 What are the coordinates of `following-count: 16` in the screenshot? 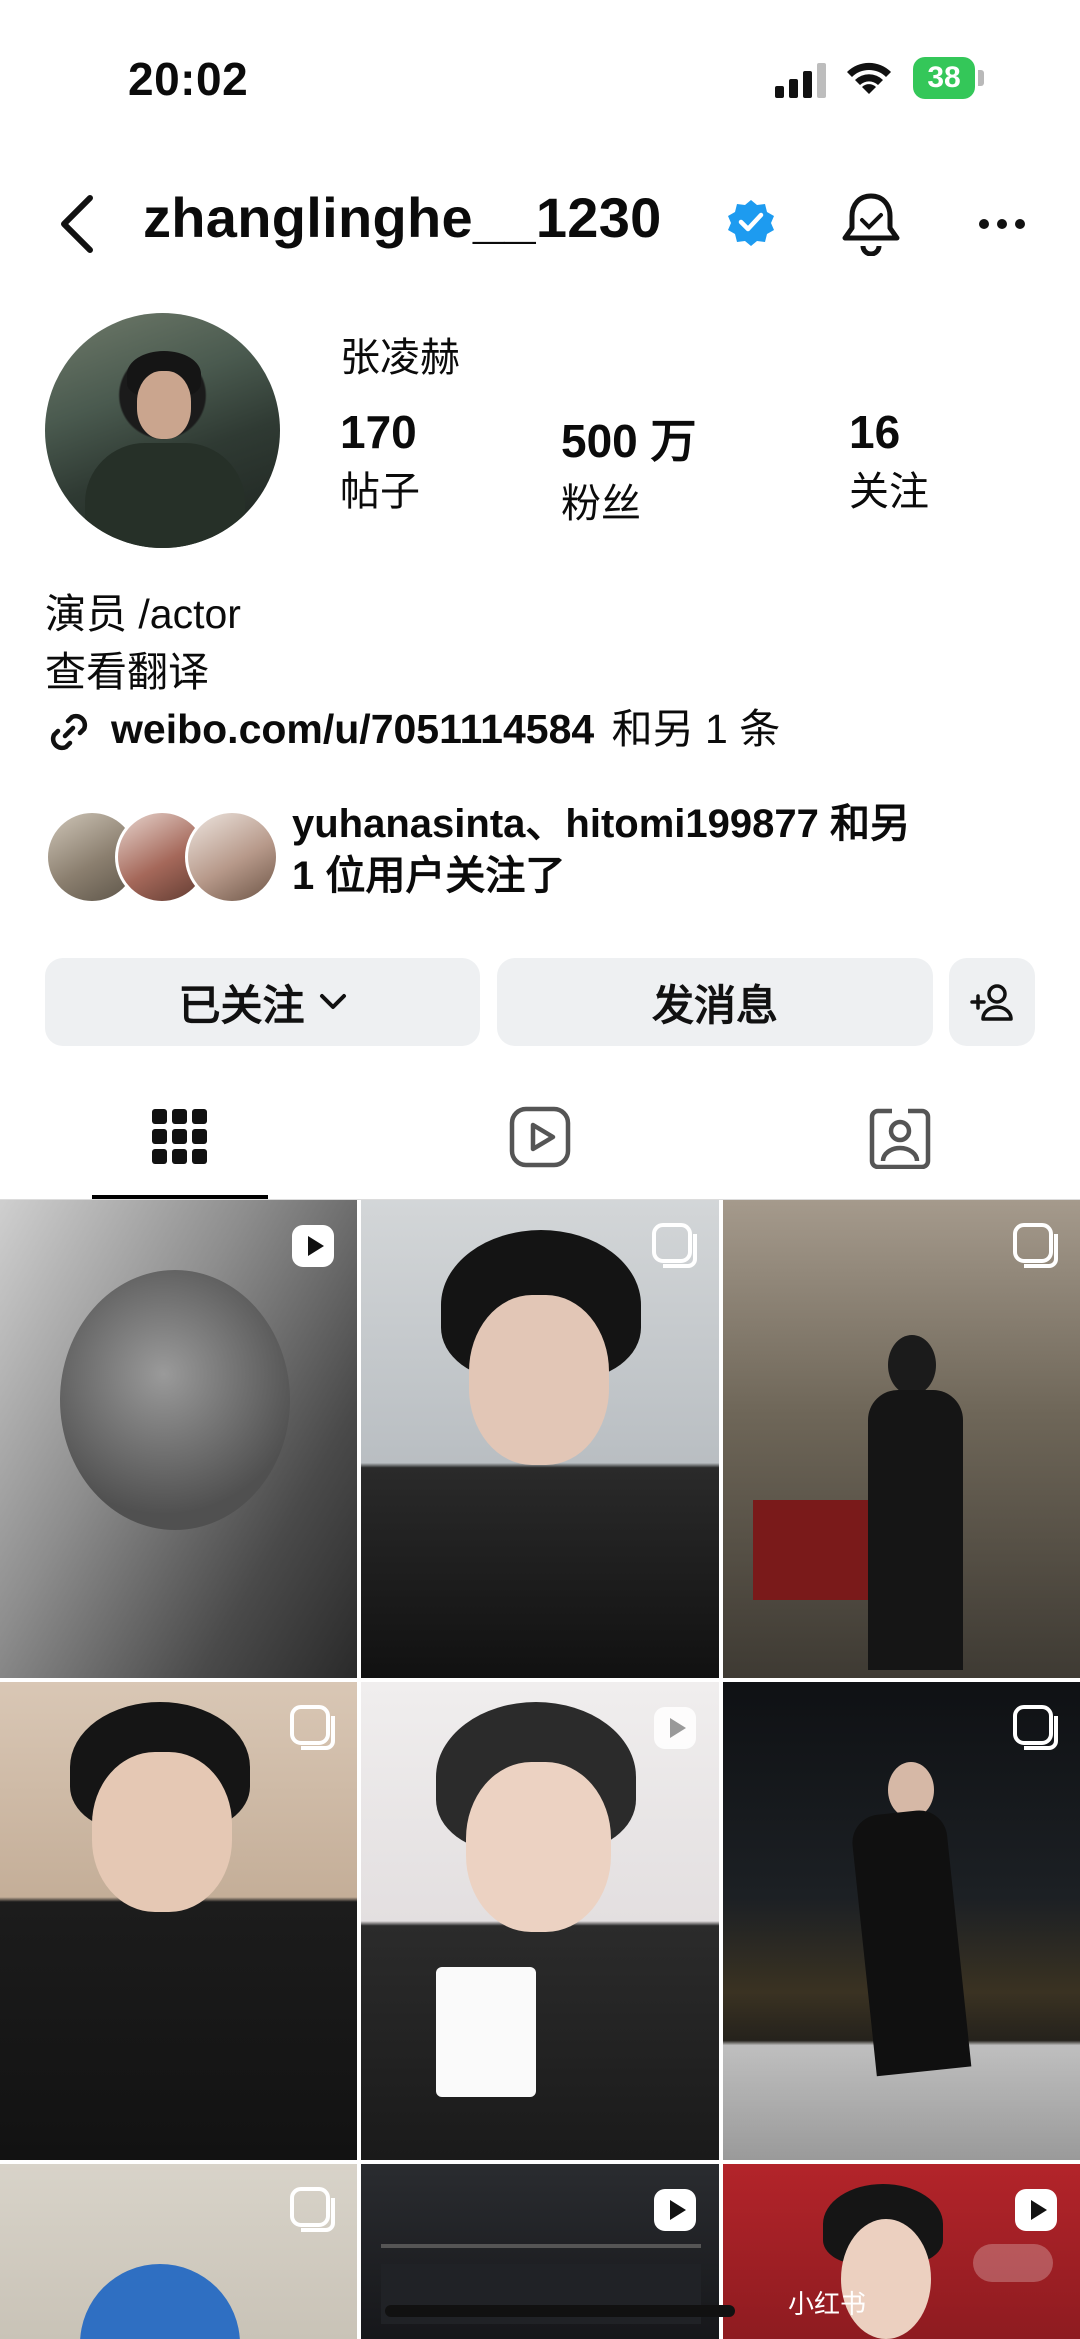 It's located at (875, 432).